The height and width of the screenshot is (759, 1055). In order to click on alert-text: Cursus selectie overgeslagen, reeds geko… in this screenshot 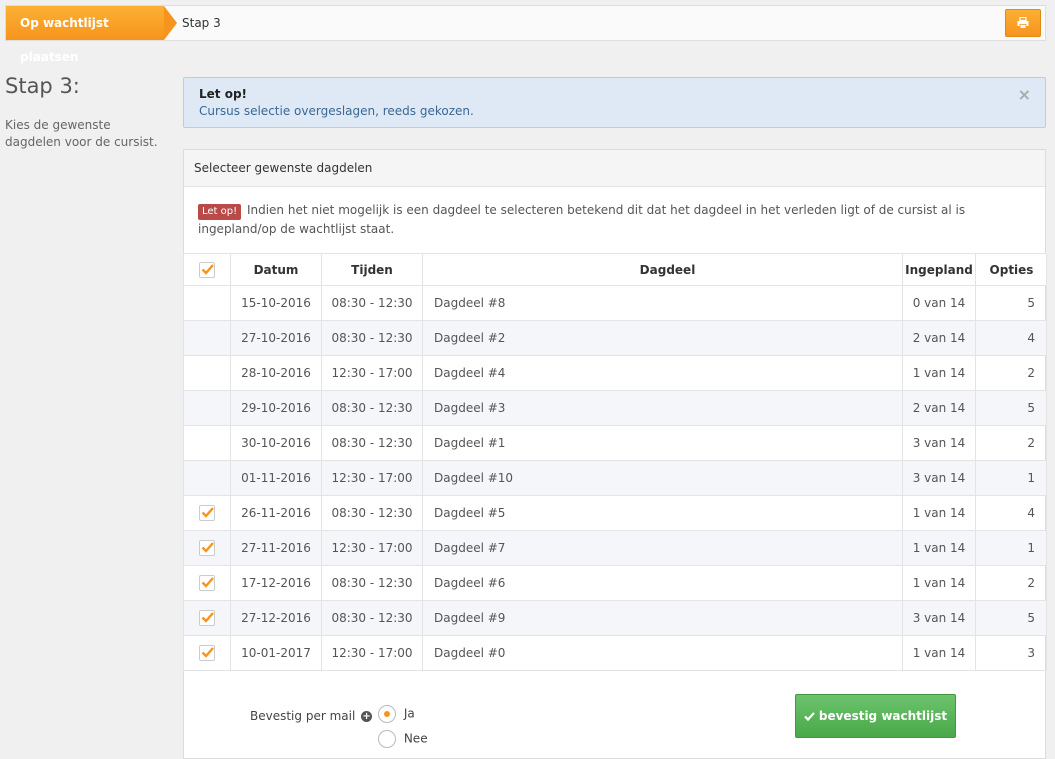, I will do `click(336, 111)`.